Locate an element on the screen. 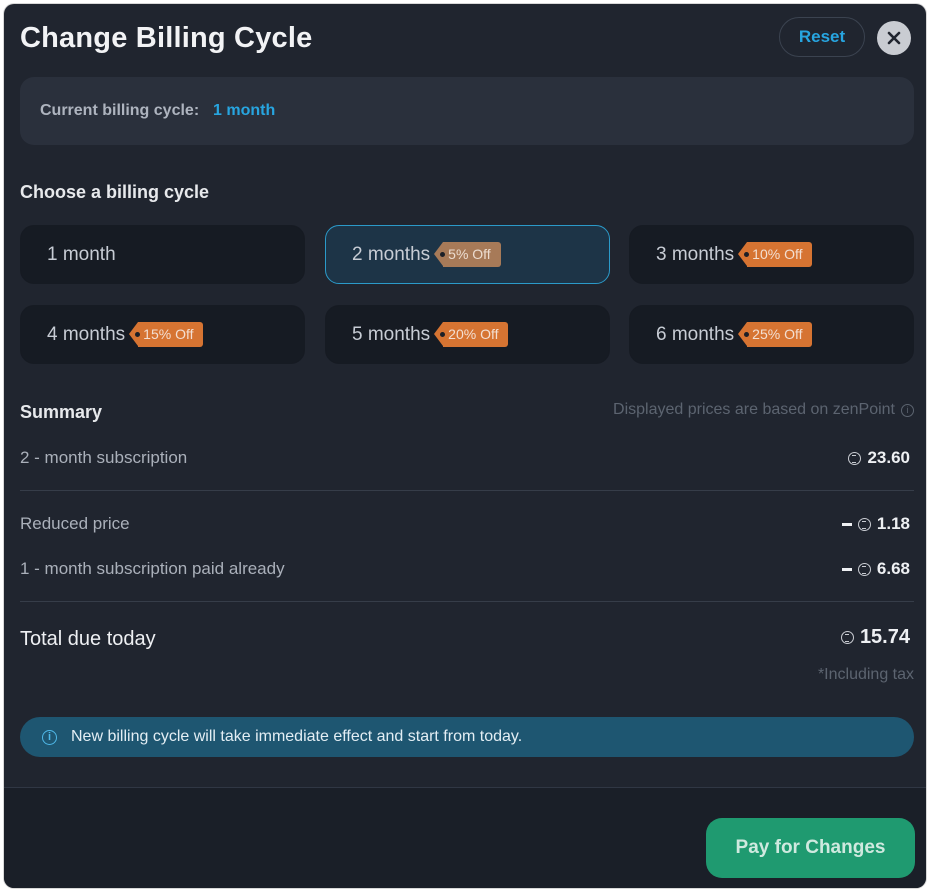 The width and height of the screenshot is (931, 892). option-label: 5 months is located at coordinates (391, 334).